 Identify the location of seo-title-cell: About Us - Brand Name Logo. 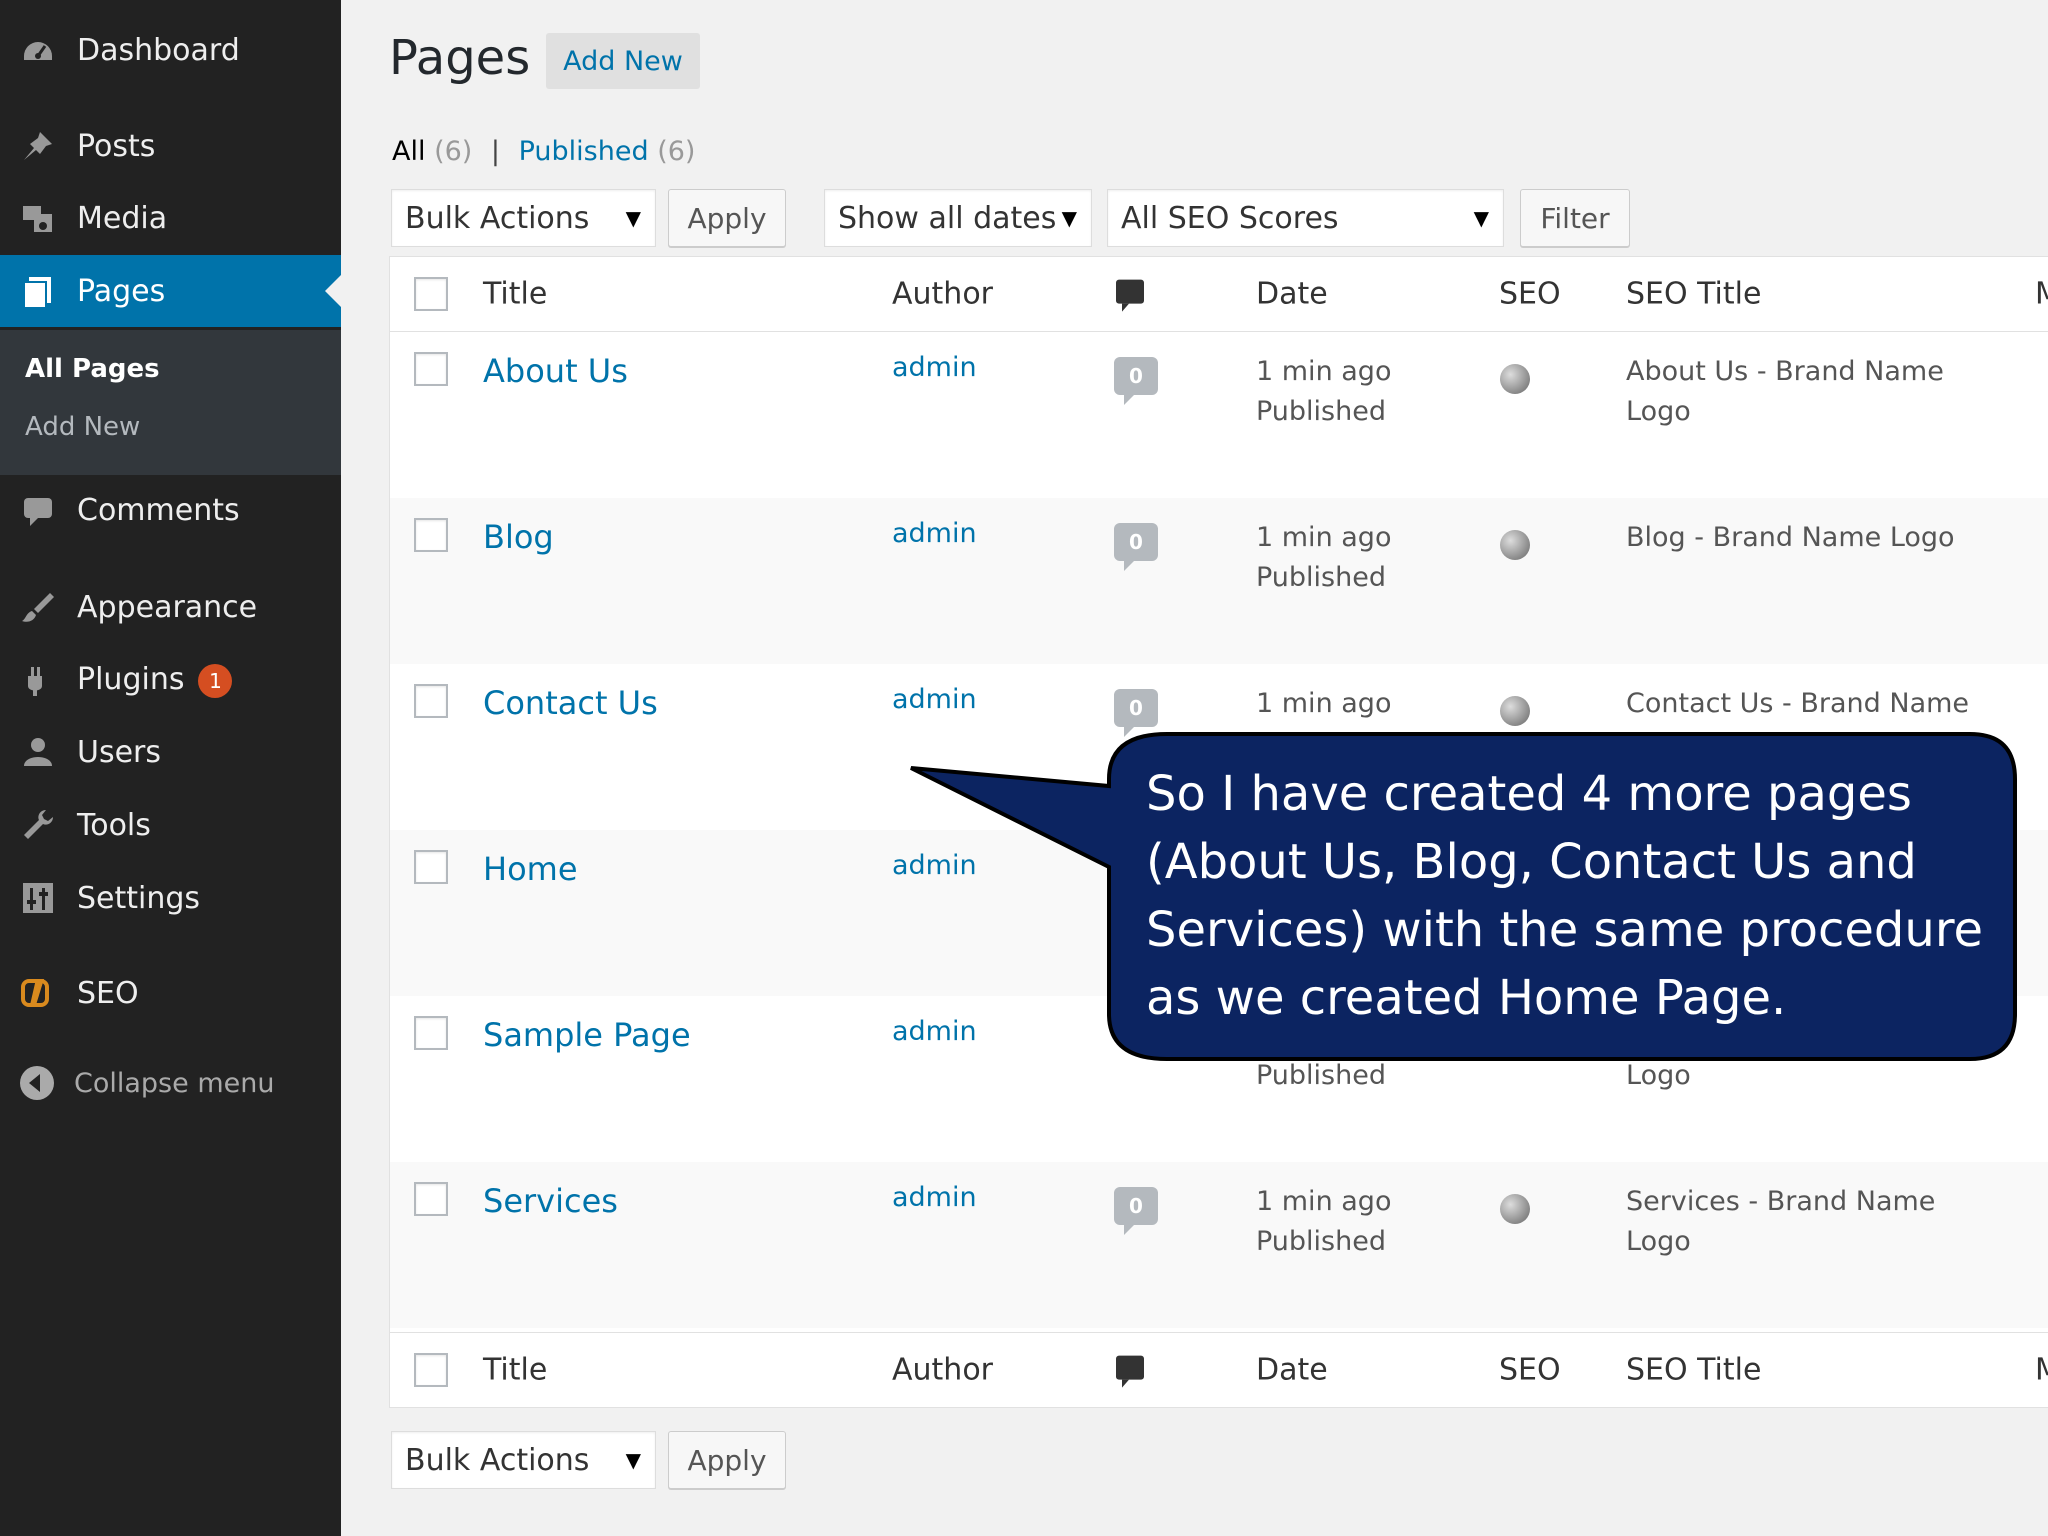
(1785, 391).